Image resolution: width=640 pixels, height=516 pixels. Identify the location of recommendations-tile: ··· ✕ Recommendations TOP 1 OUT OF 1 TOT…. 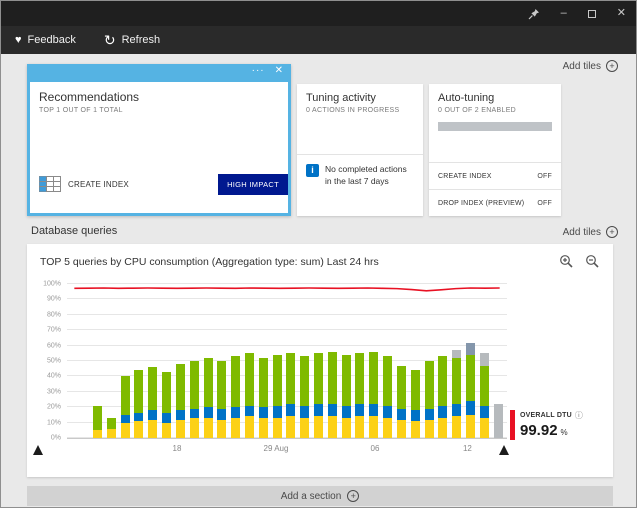
(159, 140).